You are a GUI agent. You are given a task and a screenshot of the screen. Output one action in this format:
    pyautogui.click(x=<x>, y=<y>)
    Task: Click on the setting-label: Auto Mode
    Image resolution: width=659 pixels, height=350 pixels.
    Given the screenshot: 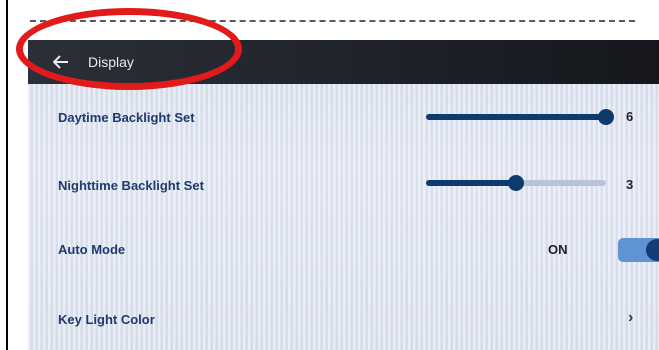 What is the action you would take?
    pyautogui.click(x=92, y=249)
    